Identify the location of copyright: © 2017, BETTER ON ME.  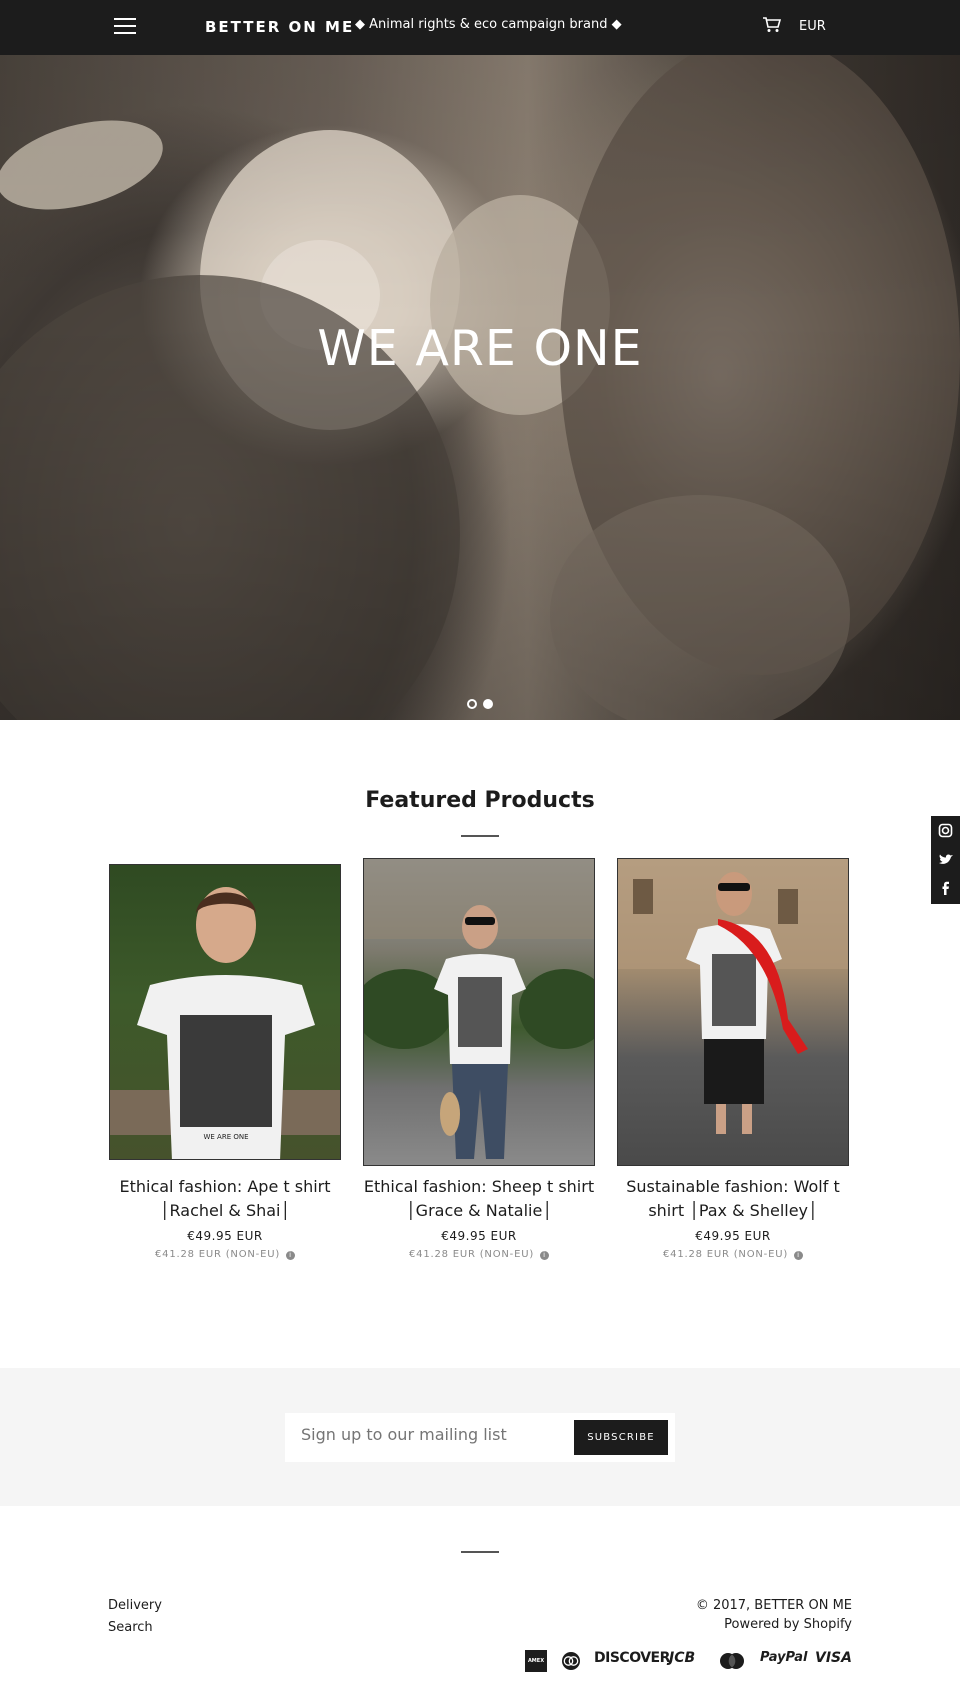
(773, 1605).